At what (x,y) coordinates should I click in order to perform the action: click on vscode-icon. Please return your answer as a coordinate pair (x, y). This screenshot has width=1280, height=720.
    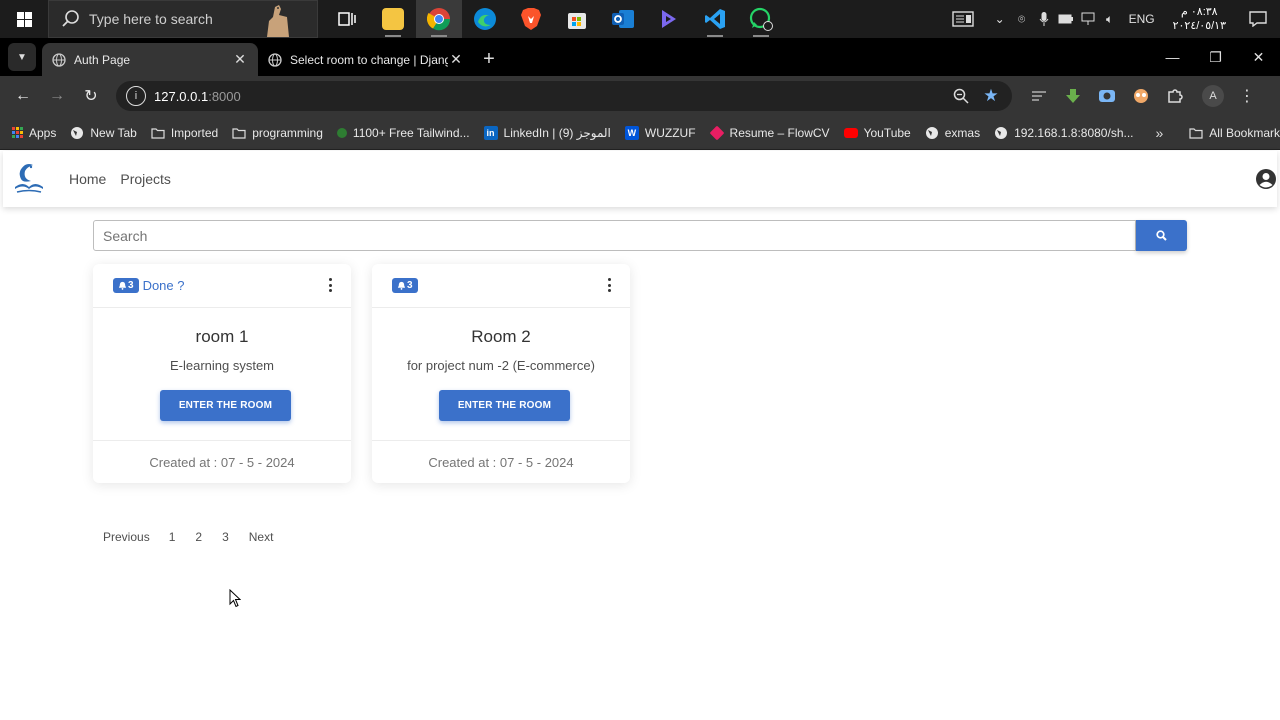
    Looking at the image, I should click on (715, 19).